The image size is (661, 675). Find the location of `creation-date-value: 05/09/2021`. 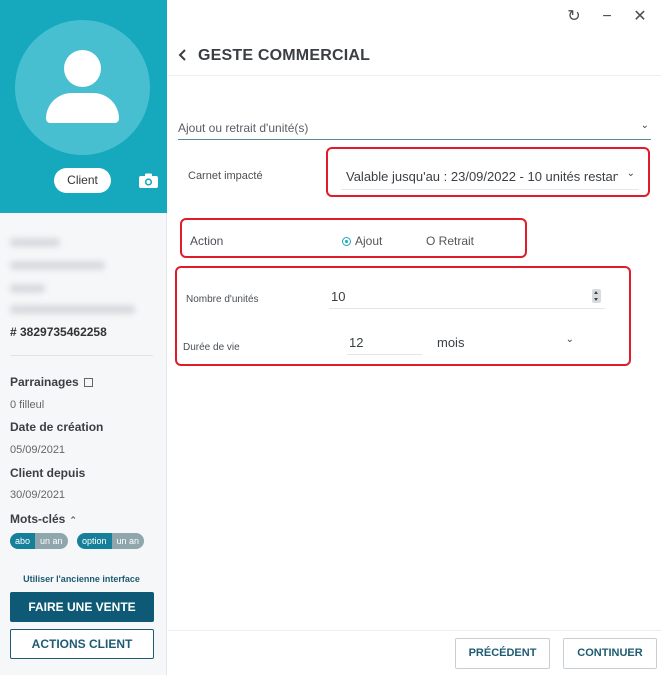

creation-date-value: 05/09/2021 is located at coordinates (38, 450).